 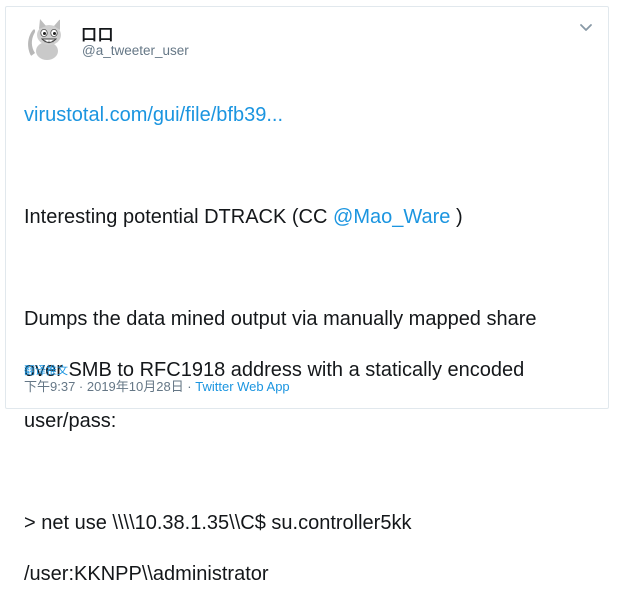 I want to click on mention-link: @Mao_Ware, so click(x=391, y=217).